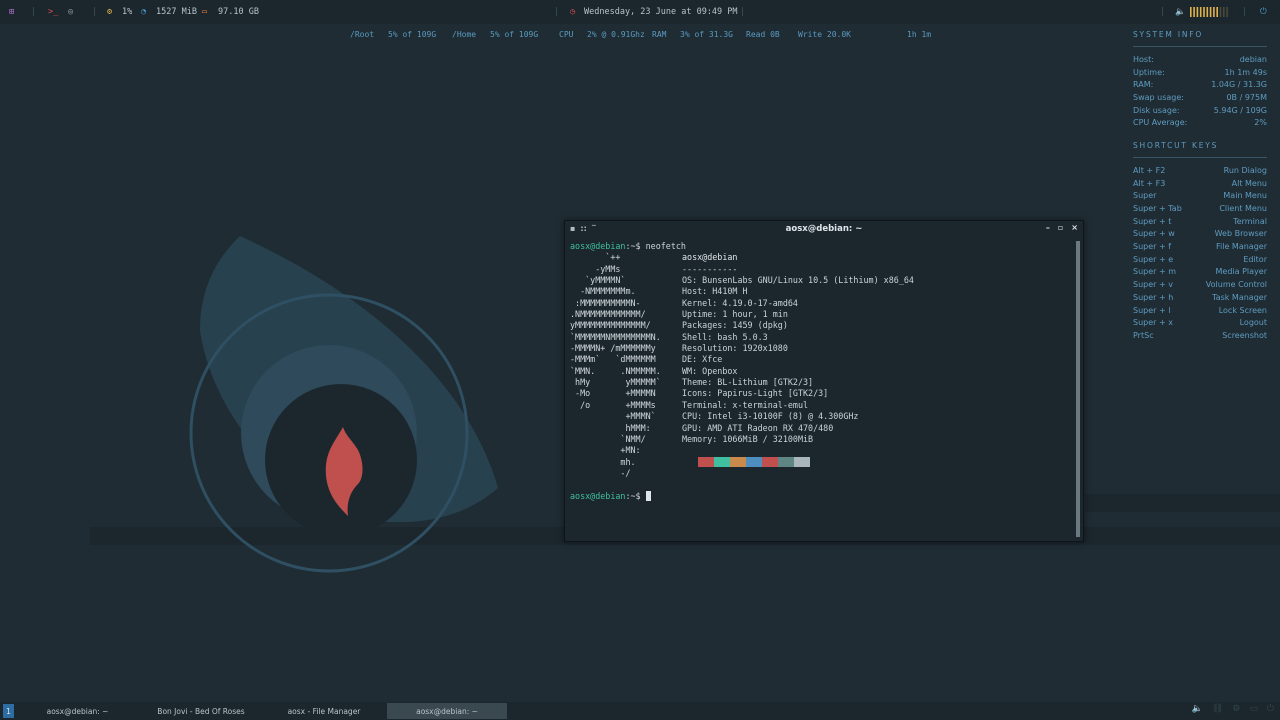 This screenshot has height=720, width=1280. What do you see at coordinates (1143, 85) in the screenshot?
I see `system-info-label: RAM:` at bounding box center [1143, 85].